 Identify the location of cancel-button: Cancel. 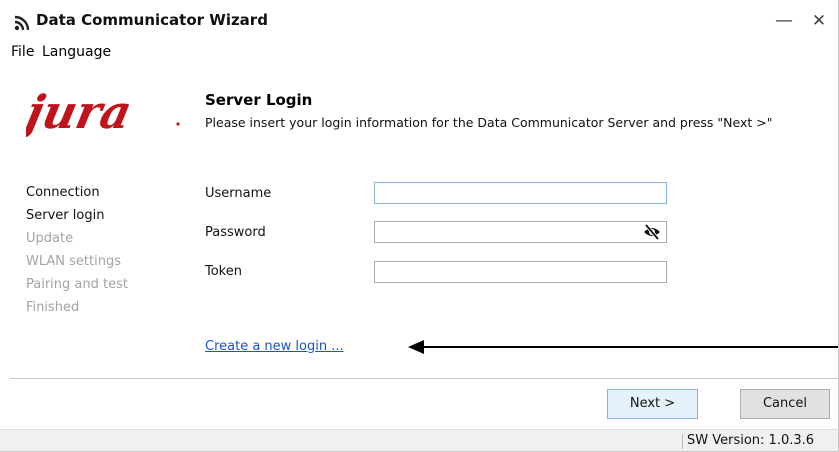
(785, 404).